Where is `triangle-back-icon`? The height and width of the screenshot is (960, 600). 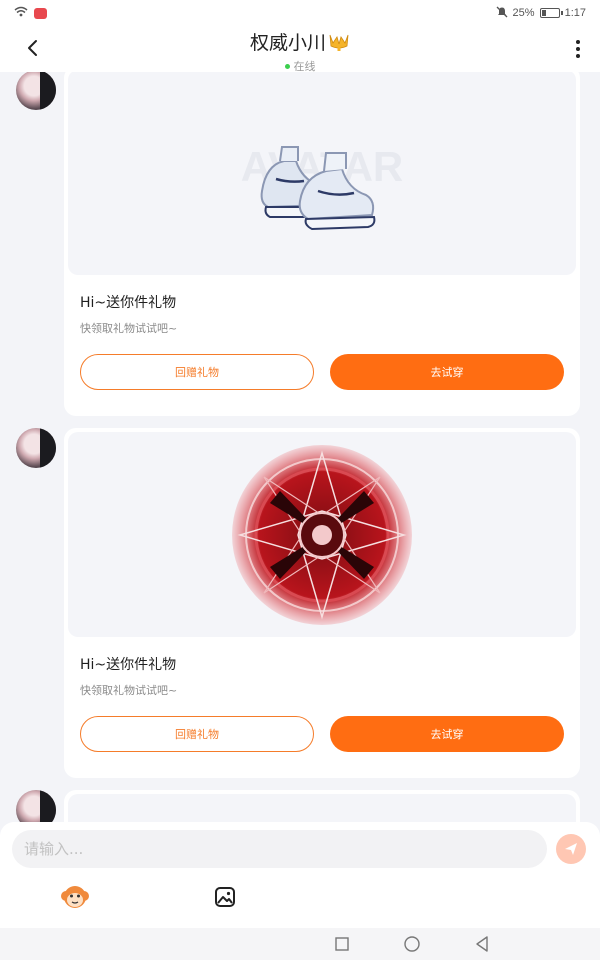
triangle-back-icon is located at coordinates (482, 944).